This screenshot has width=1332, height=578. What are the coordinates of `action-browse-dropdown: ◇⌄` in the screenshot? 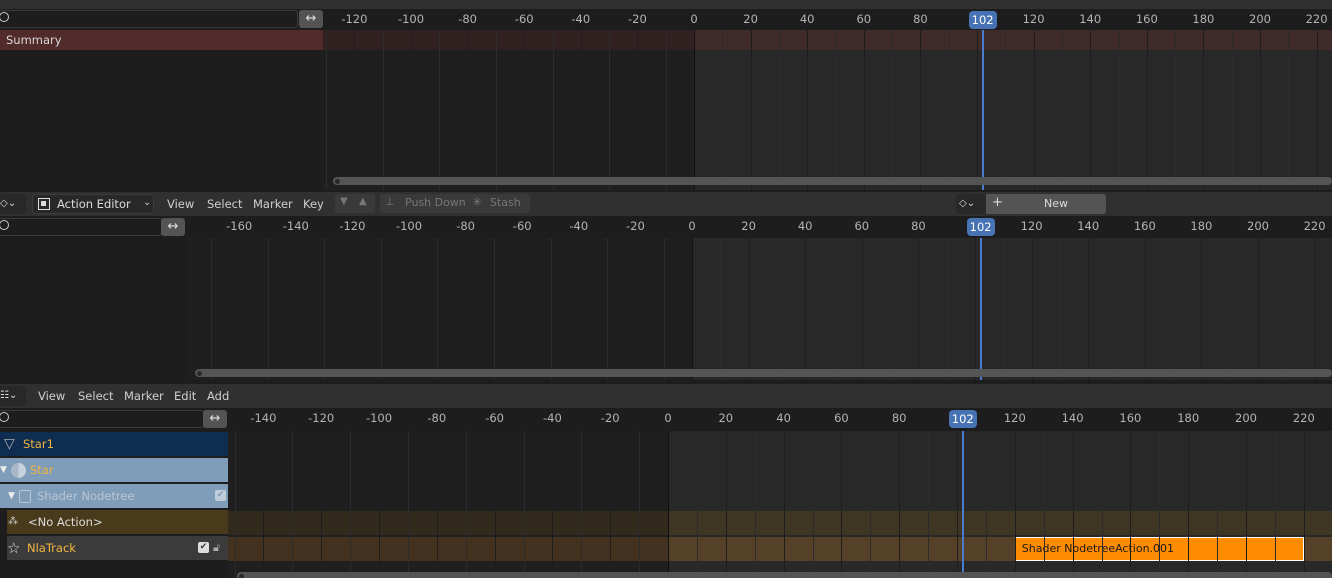 It's located at (971, 204).